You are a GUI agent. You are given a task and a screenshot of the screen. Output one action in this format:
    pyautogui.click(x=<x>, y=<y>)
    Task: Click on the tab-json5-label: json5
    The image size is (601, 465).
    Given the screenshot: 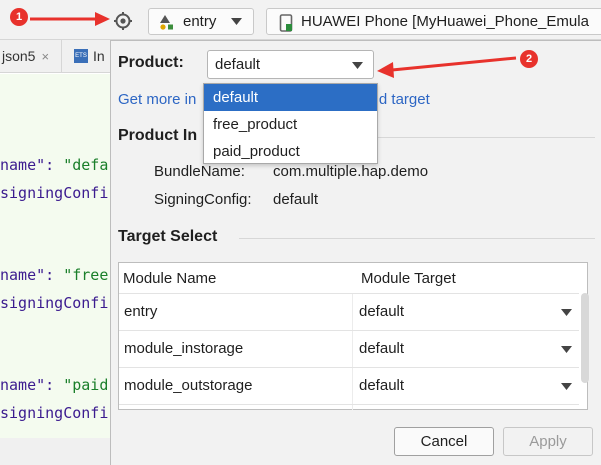 What is the action you would take?
    pyautogui.click(x=19, y=56)
    